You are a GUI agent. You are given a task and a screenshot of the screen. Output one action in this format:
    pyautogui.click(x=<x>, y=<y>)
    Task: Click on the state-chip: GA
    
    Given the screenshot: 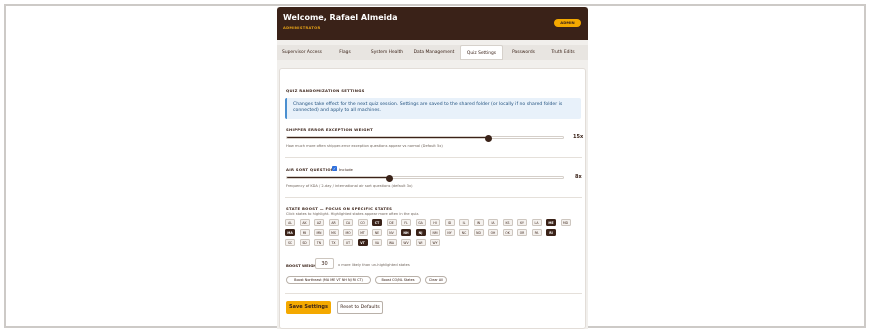 What is the action you would take?
    pyautogui.click(x=420, y=222)
    